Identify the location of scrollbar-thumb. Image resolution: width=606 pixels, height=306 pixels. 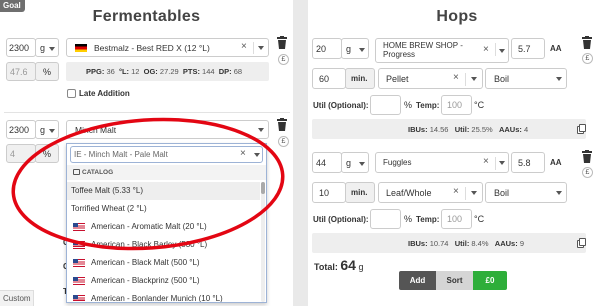
(263, 188).